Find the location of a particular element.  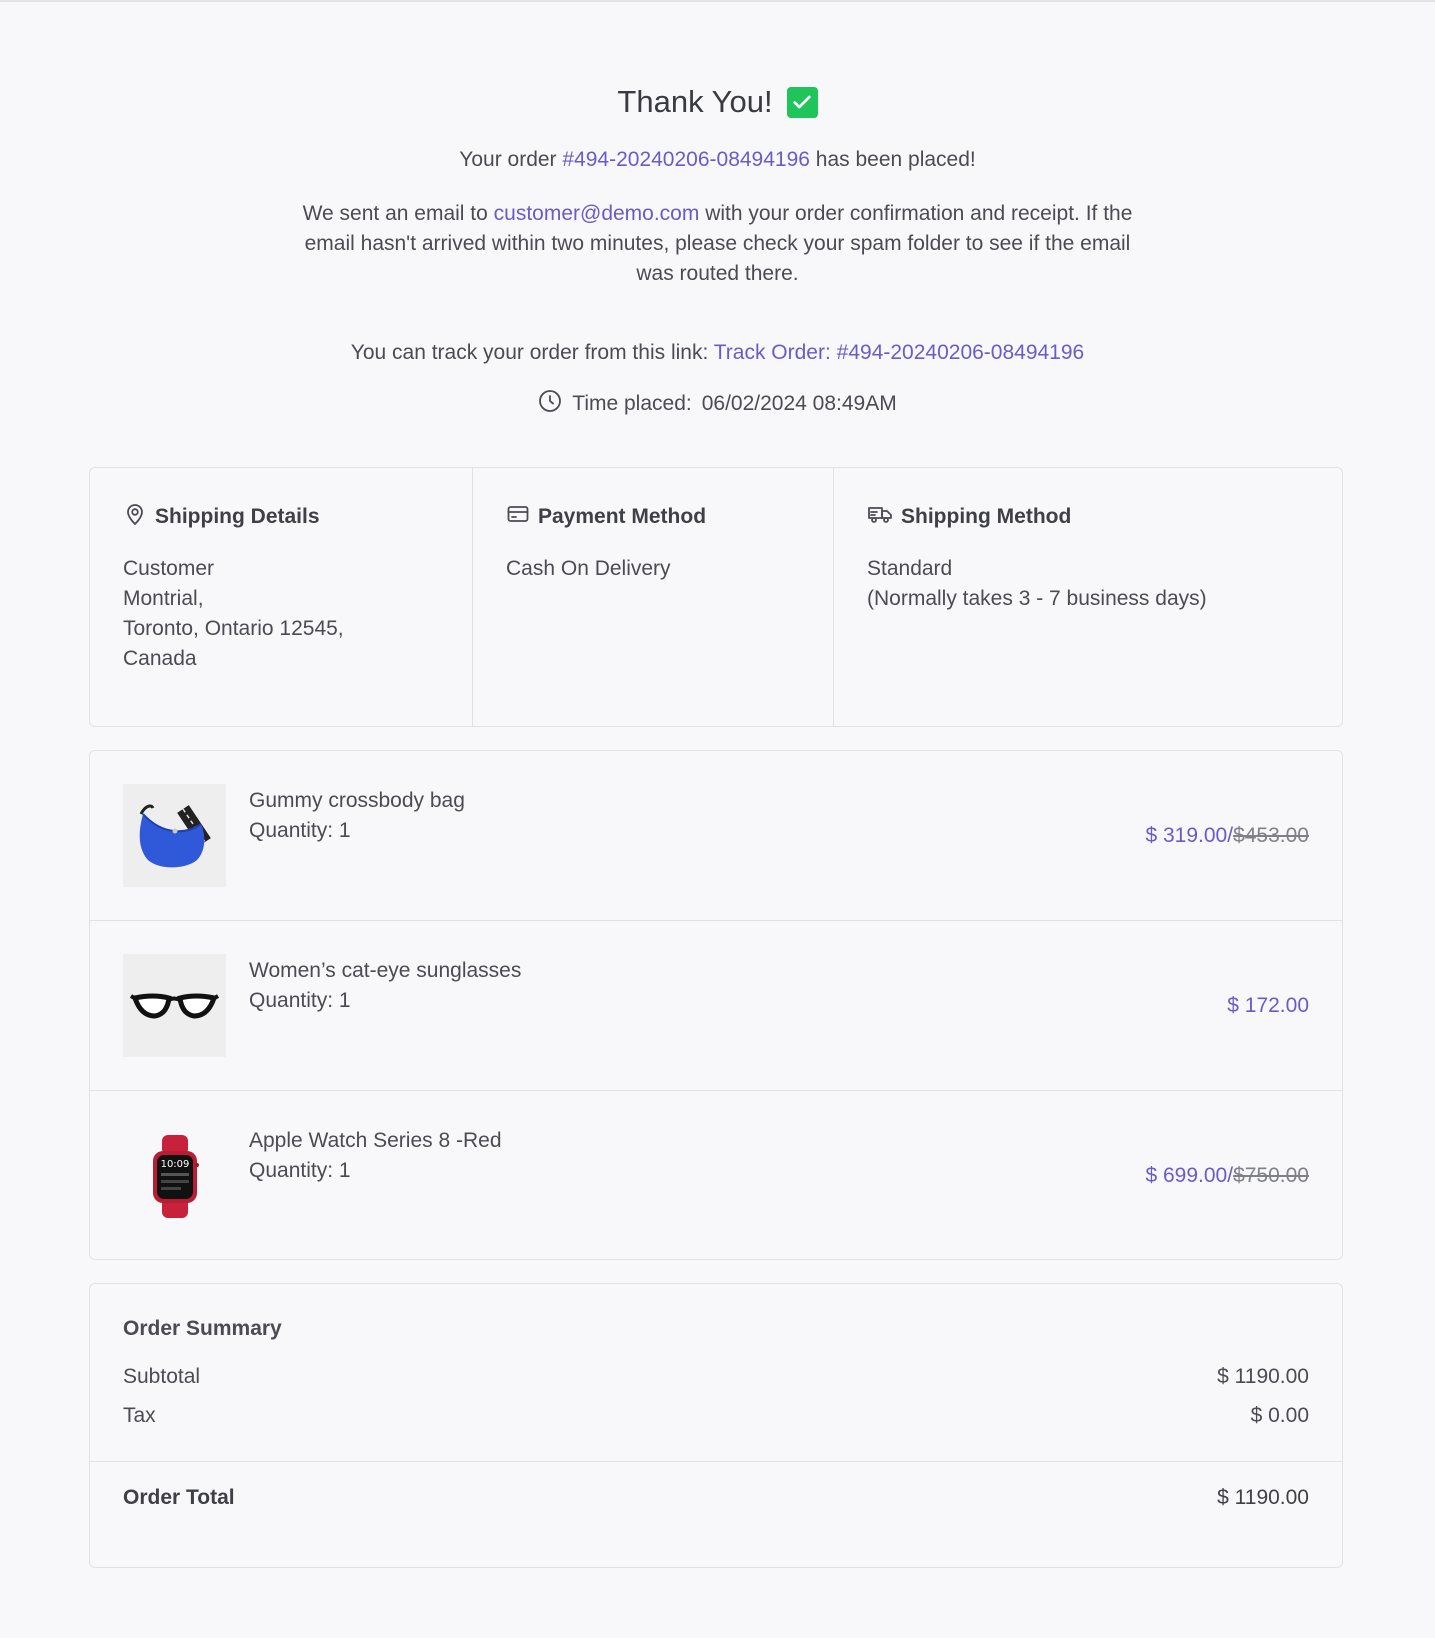

address-line: Toronto, Ontario 12545, is located at coordinates (233, 628).